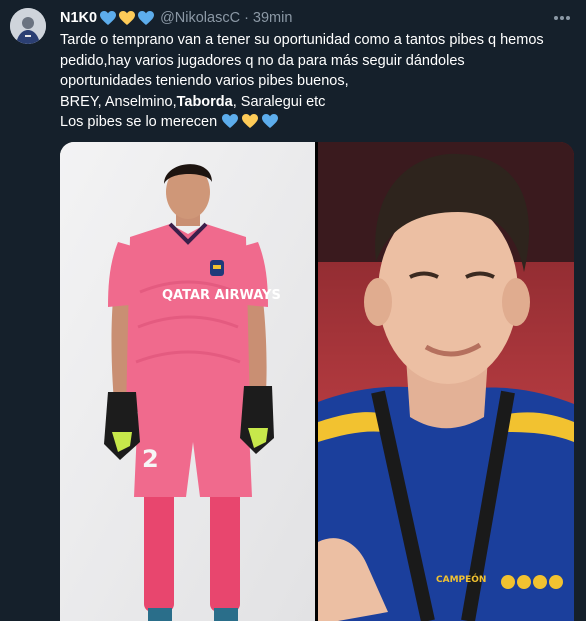 The width and height of the screenshot is (586, 621). I want to click on names-bold: Taborda, so click(204, 101).